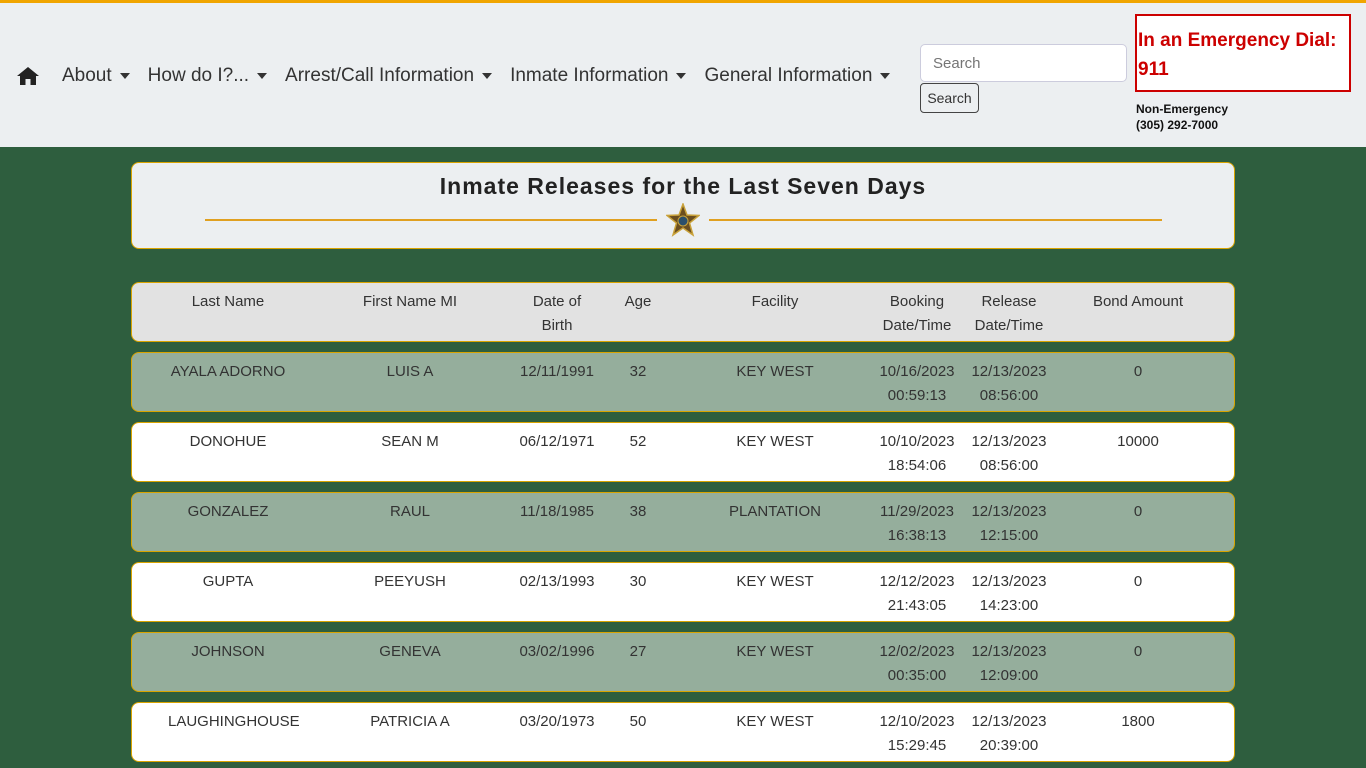 This screenshot has width=1366, height=768. I want to click on header-dob-line1: Date of, so click(557, 301).